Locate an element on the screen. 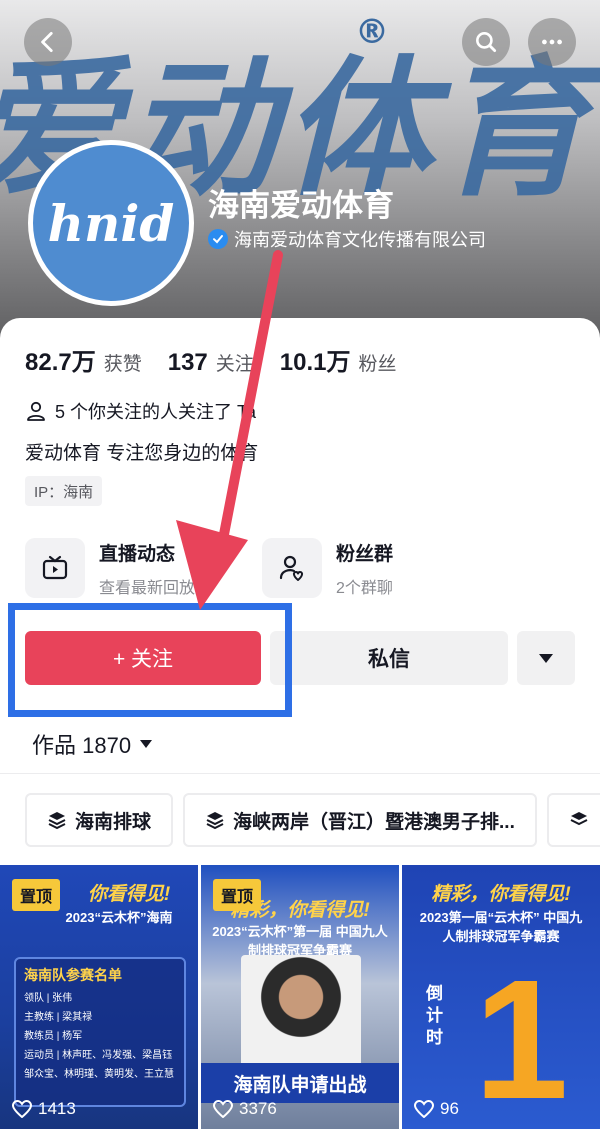 The width and height of the screenshot is (600, 1129). profile-name: 海南爱动体育 is located at coordinates (301, 205).